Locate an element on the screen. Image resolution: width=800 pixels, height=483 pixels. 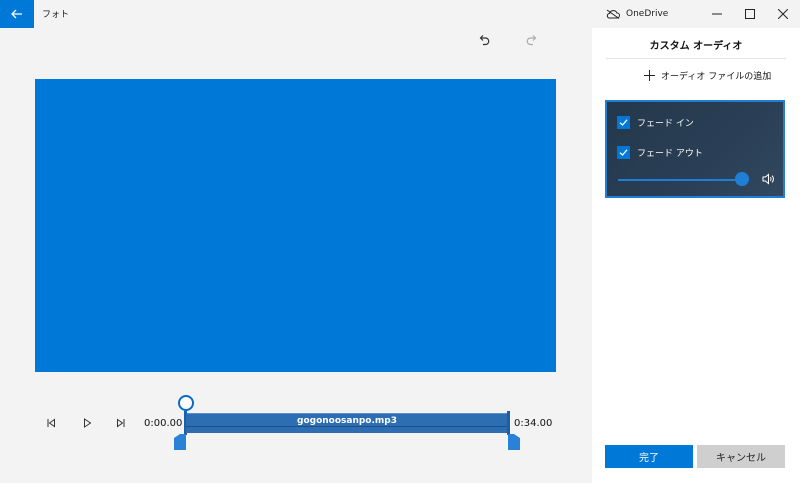
redo-button is located at coordinates (532, 40).